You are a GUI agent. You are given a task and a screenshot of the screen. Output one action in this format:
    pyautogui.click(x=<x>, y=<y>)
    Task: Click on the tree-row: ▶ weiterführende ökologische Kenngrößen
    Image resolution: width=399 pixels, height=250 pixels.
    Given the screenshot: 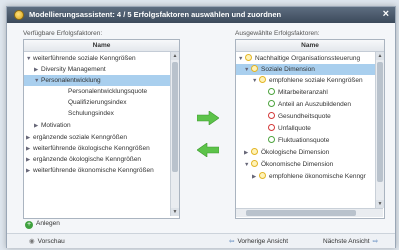 What is the action you would take?
    pyautogui.click(x=88, y=148)
    